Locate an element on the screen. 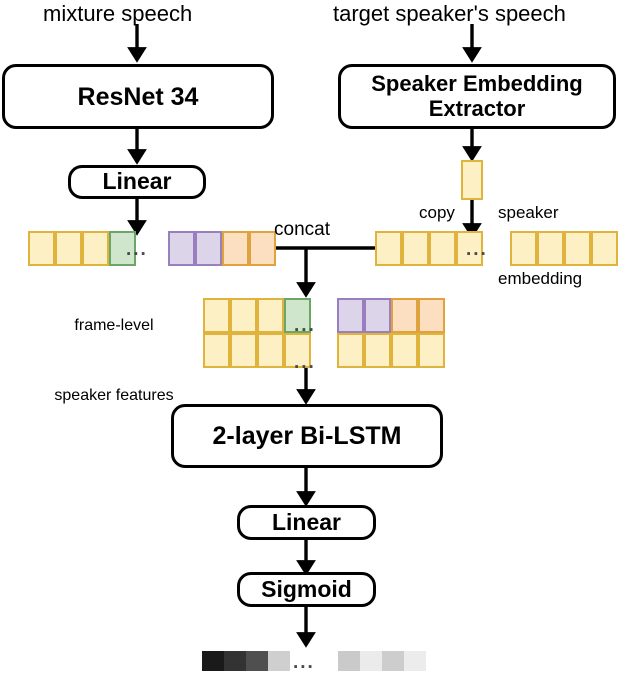  frame-level-caption-line2: speaker features is located at coordinates (114, 395).